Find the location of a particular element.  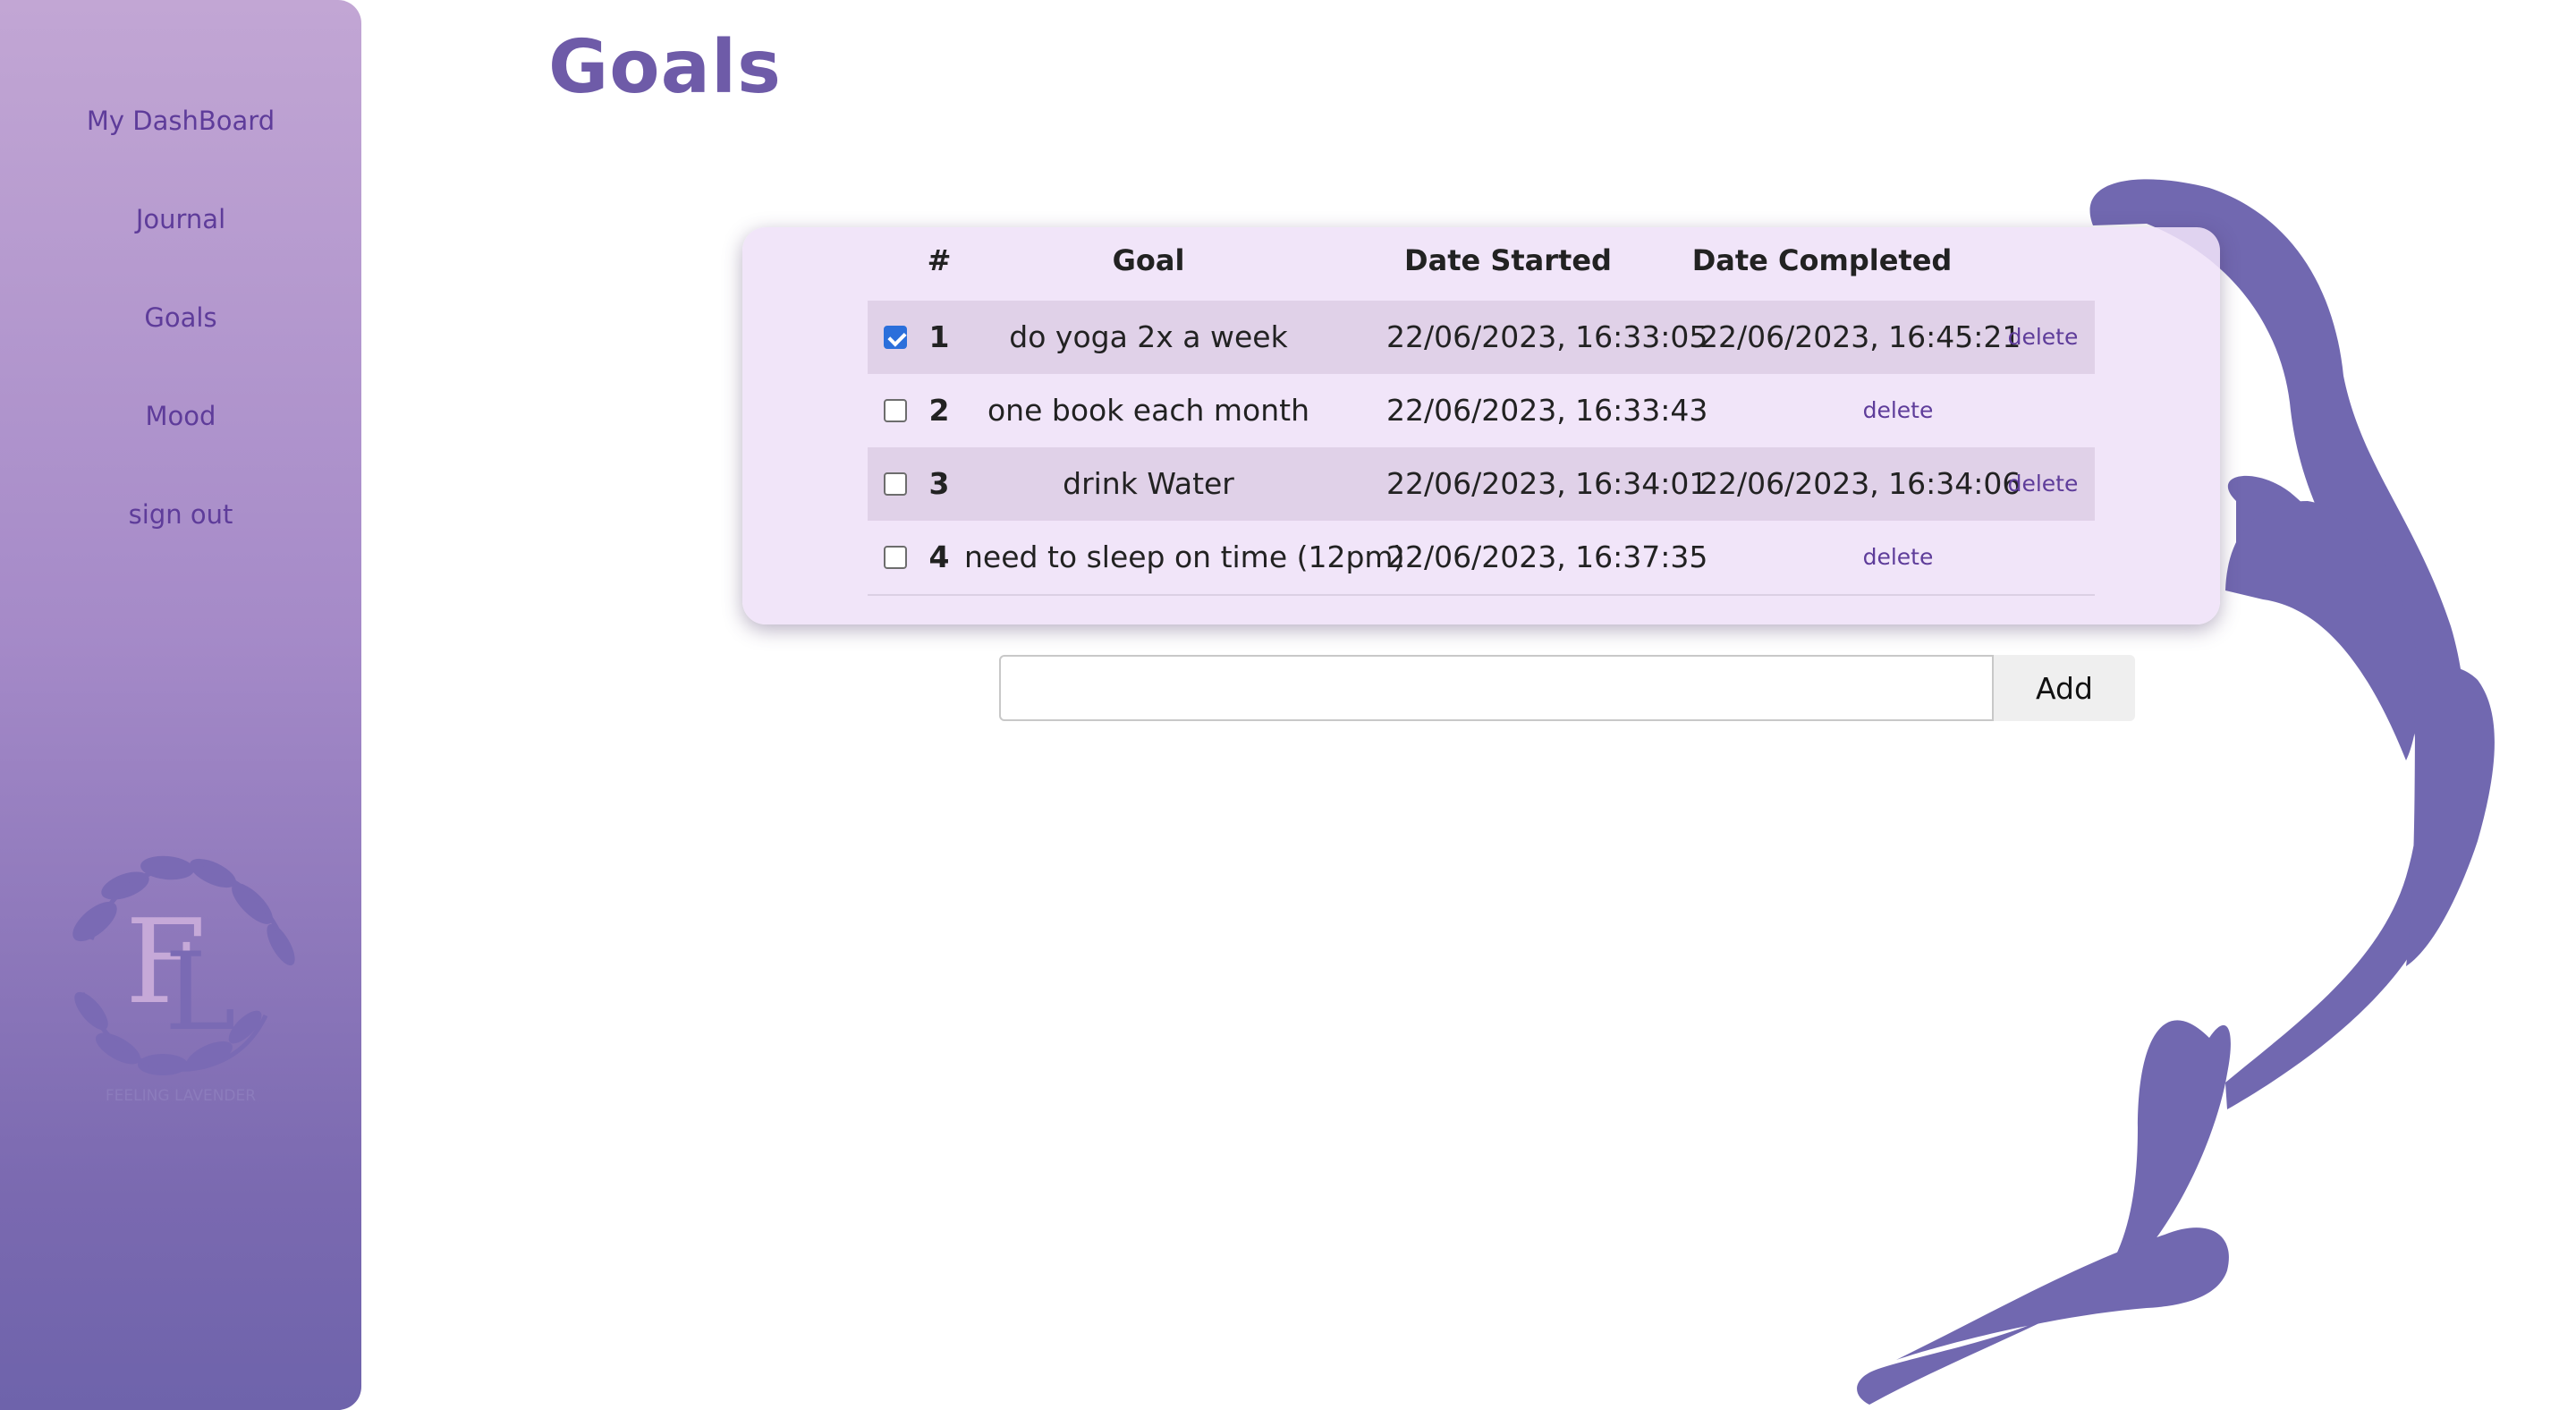

nav-item-journal: Journal is located at coordinates (180, 219).